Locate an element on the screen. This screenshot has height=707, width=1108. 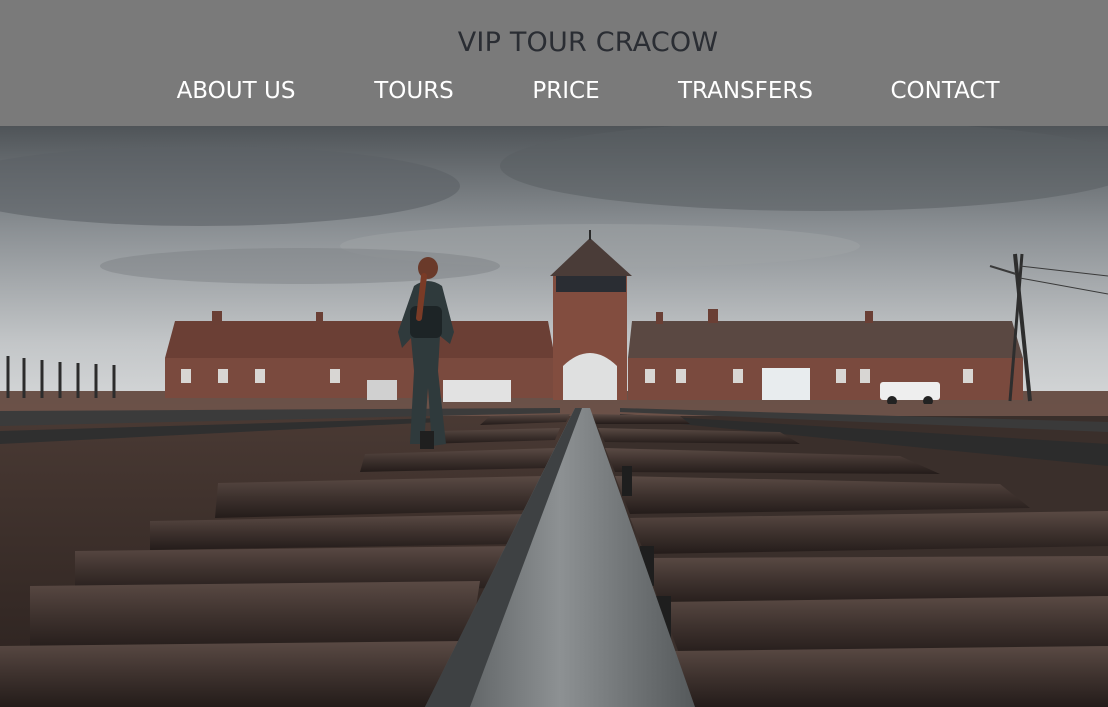
nav-link-transfers: TRANSFERS is located at coordinates (745, 91).